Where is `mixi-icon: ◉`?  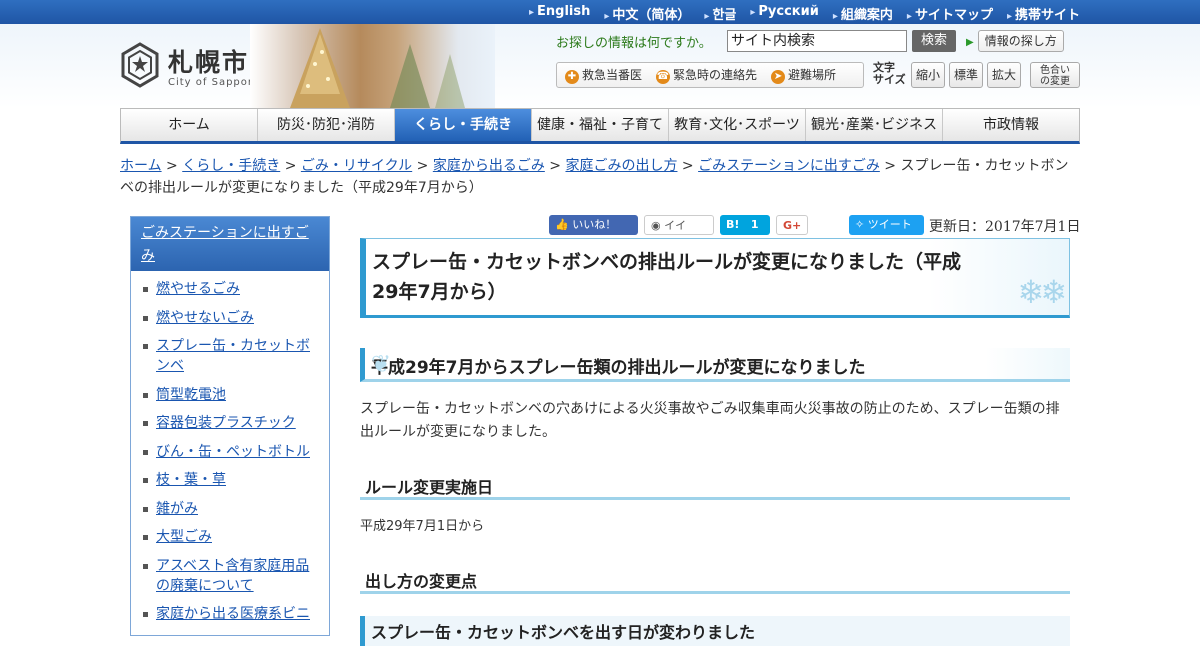
mixi-icon: ◉ is located at coordinates (656, 225).